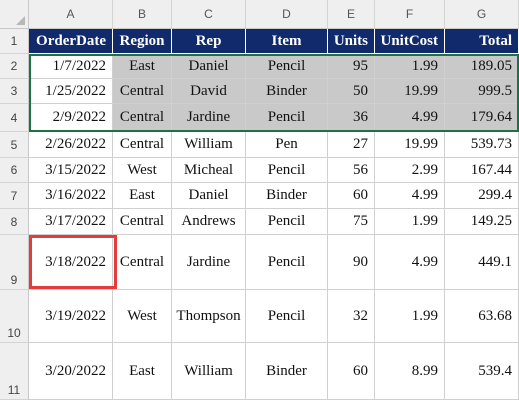 This screenshot has width=519, height=400. Describe the element at coordinates (209, 145) in the screenshot. I see `cell-c5: William` at that location.